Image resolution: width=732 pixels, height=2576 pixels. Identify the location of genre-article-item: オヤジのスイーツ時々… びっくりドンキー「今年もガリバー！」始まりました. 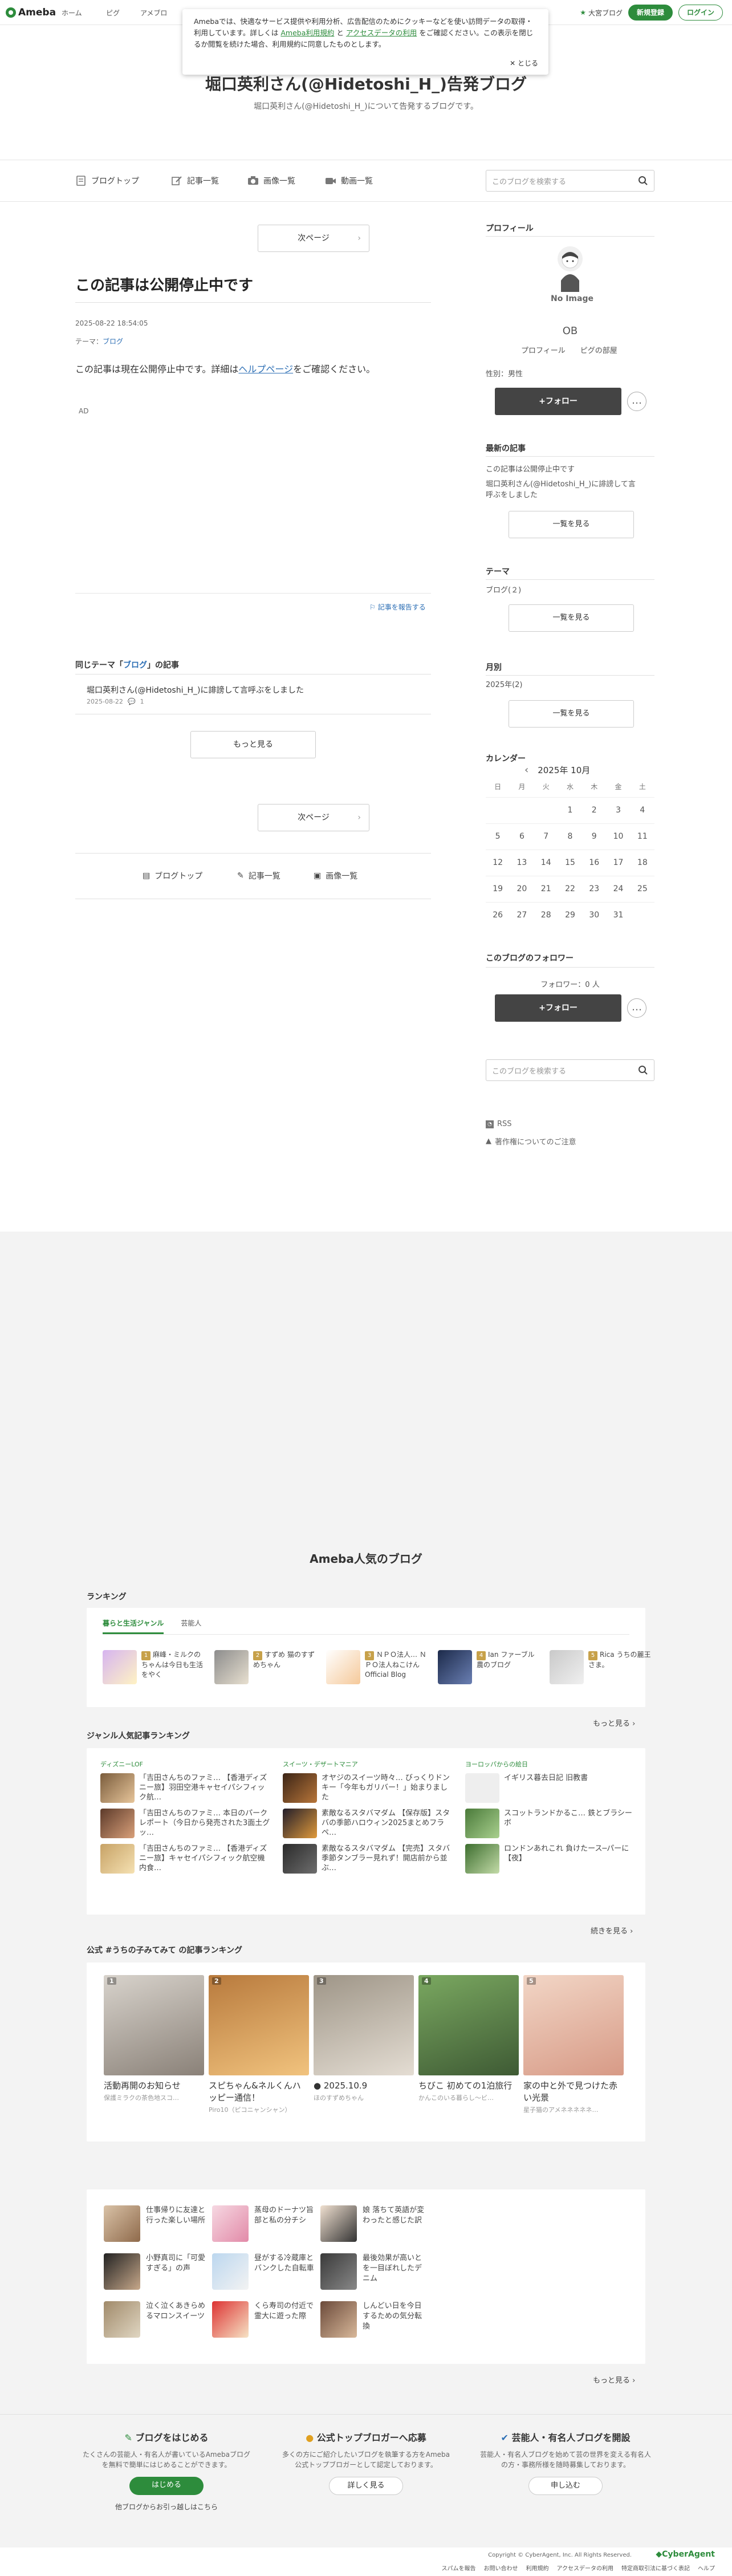
(368, 1788).